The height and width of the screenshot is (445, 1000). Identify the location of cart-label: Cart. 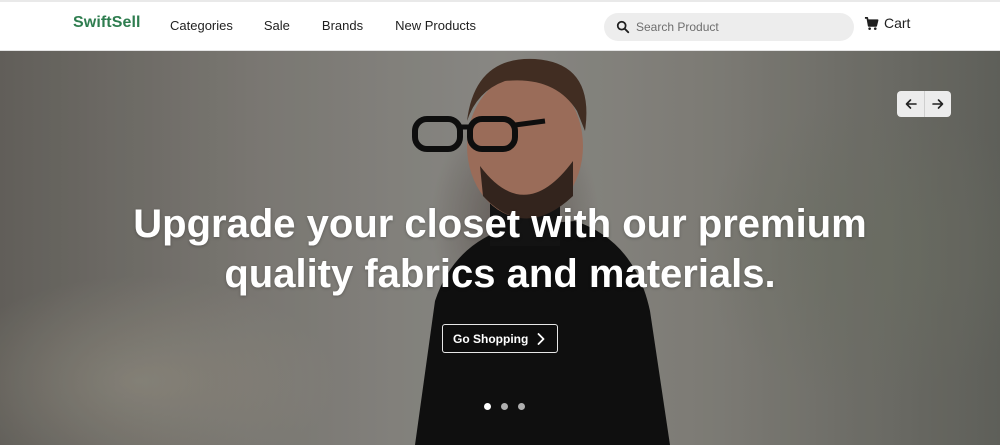
(897, 23).